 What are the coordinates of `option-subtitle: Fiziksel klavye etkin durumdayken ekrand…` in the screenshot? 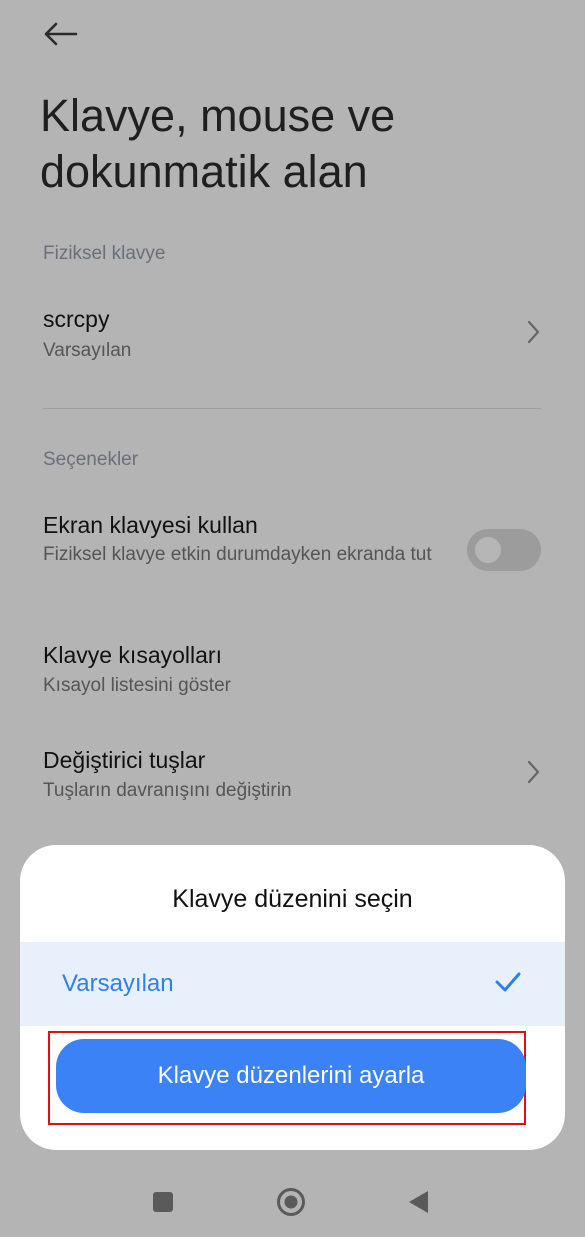 It's located at (237, 554).